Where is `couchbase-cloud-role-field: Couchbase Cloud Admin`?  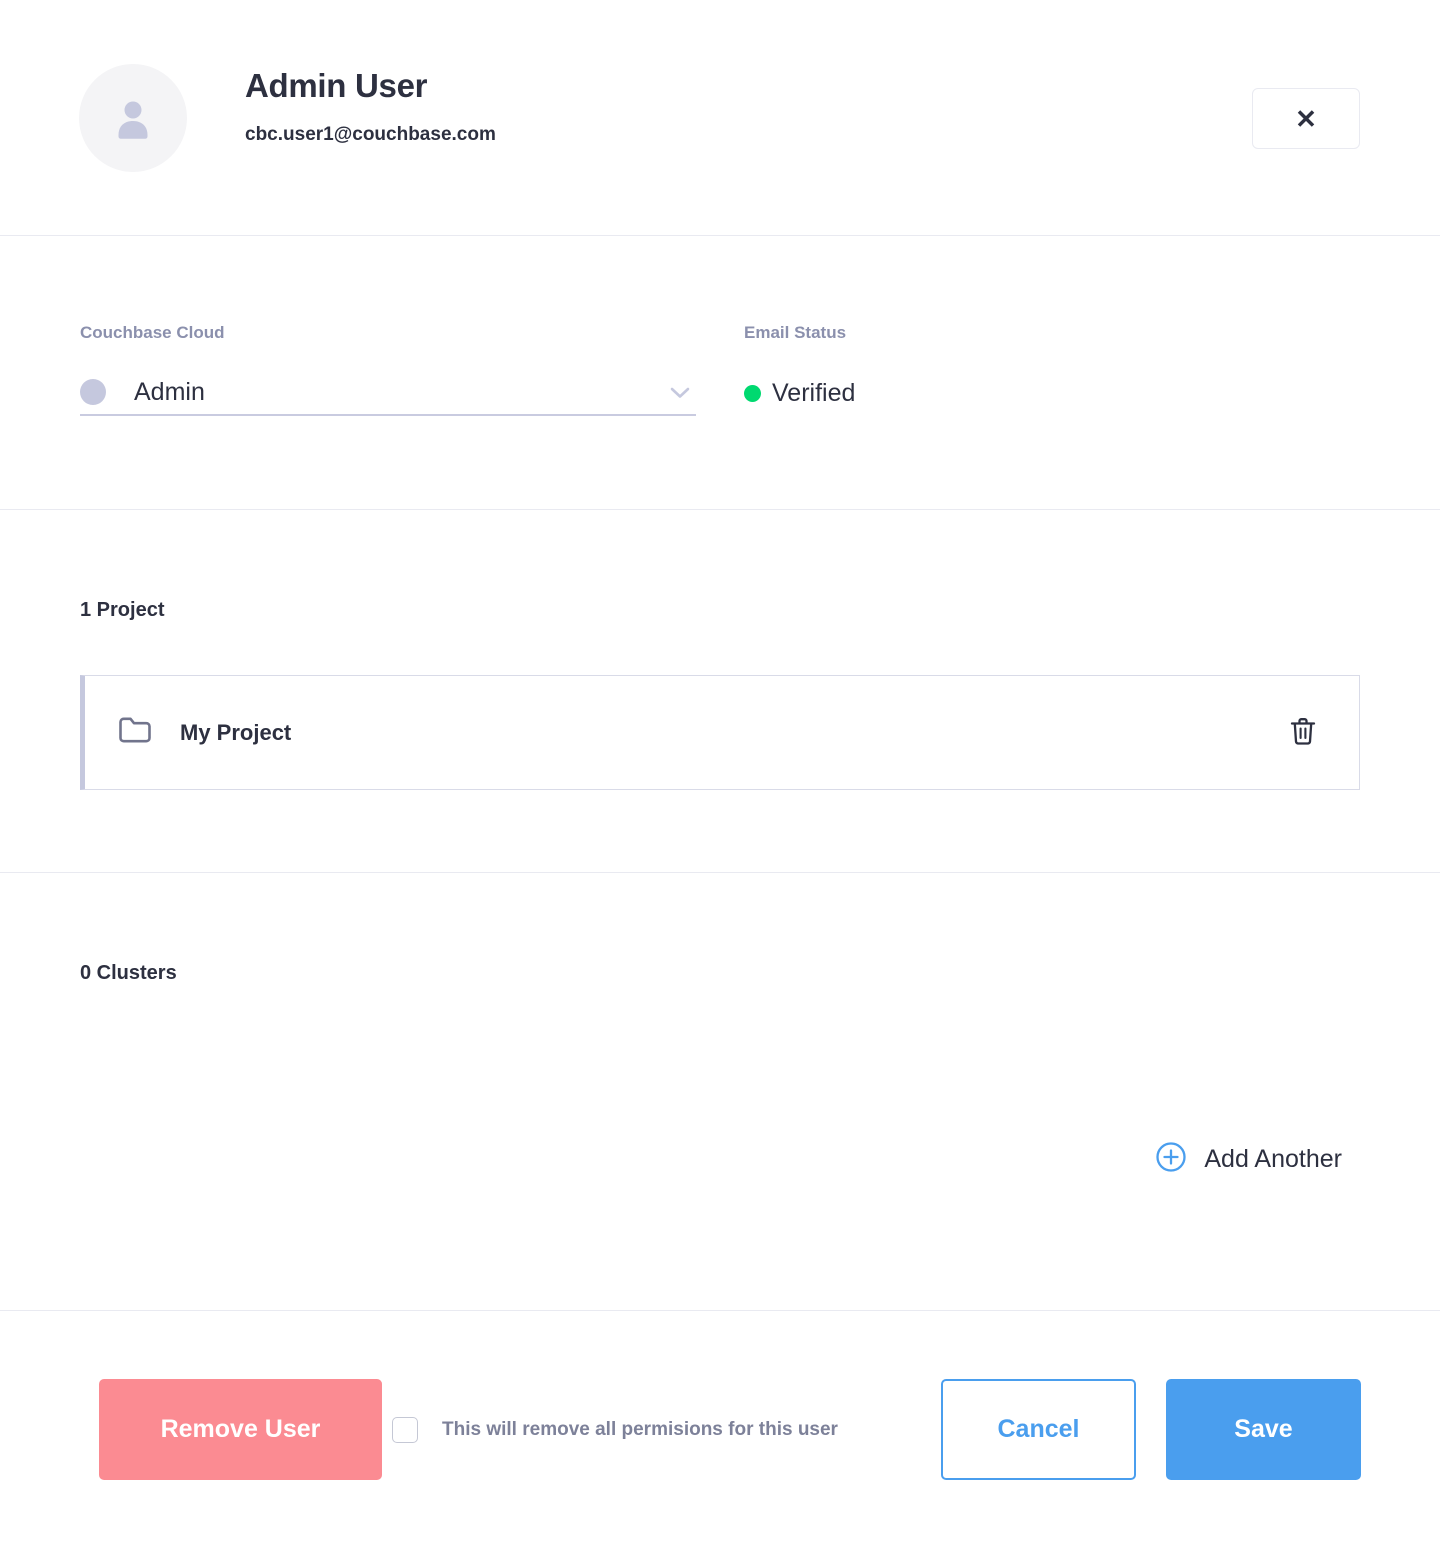 couchbase-cloud-role-field: Couchbase Cloud Admin is located at coordinates (388, 369).